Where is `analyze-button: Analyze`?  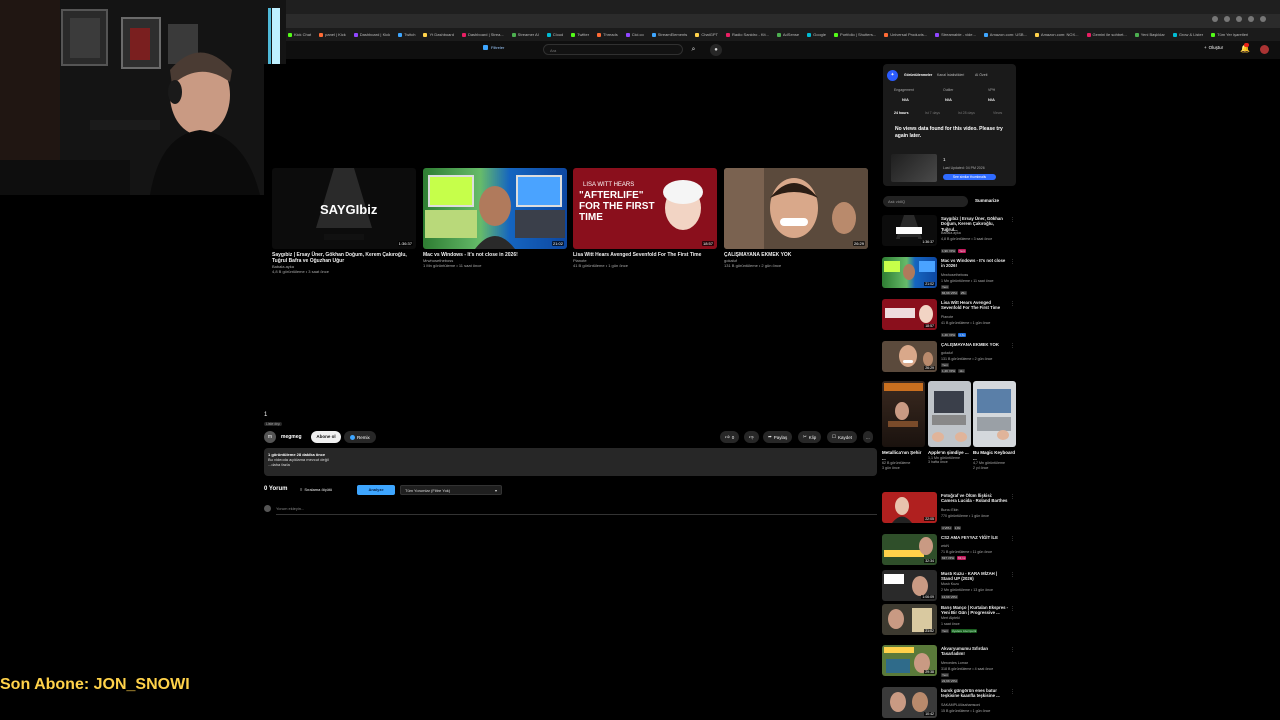 analyze-button: Analyze is located at coordinates (376, 490).